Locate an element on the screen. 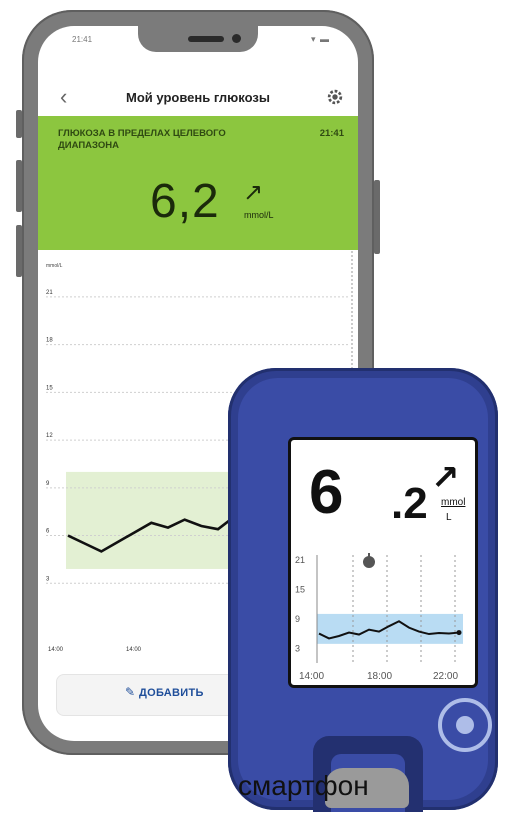 This screenshot has width=511, height=831. reader-screen: 6 .2 ↗ mmol L 21 15 9 3 14:00 18:00 22:00 is located at coordinates (383, 562).